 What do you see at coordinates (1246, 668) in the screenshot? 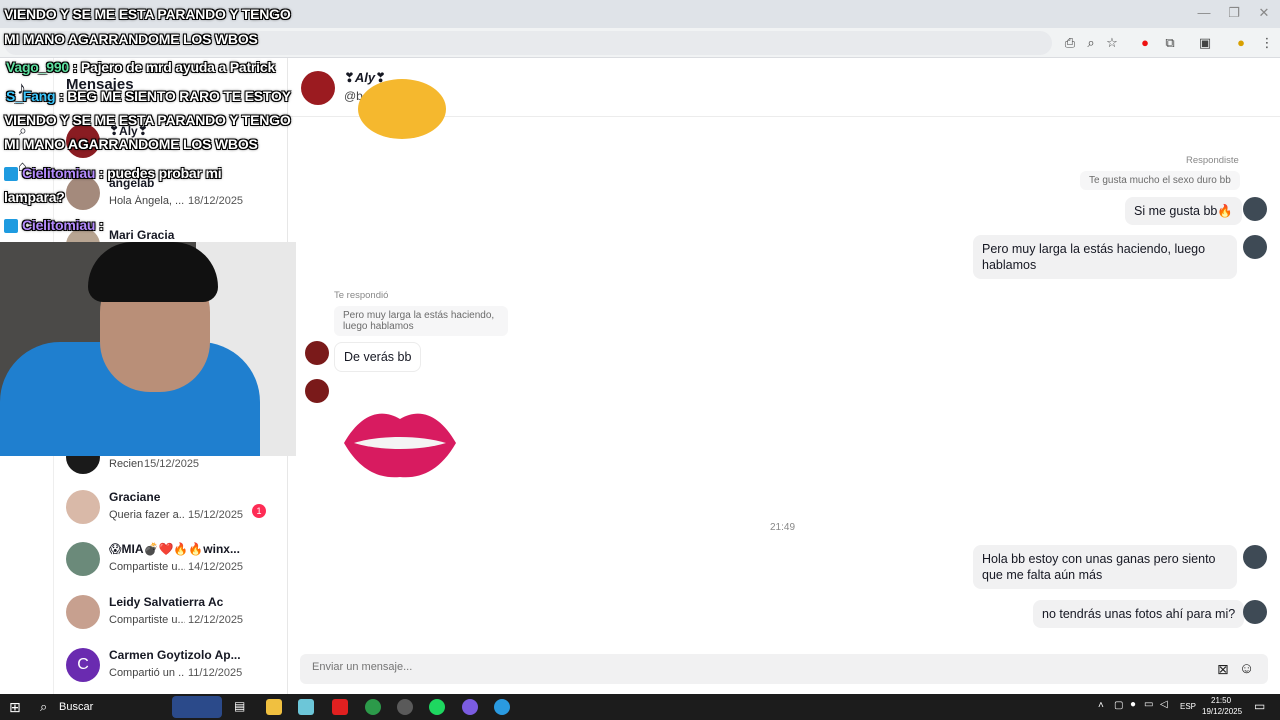
I see `emoji-icon: ☺` at bounding box center [1246, 668].